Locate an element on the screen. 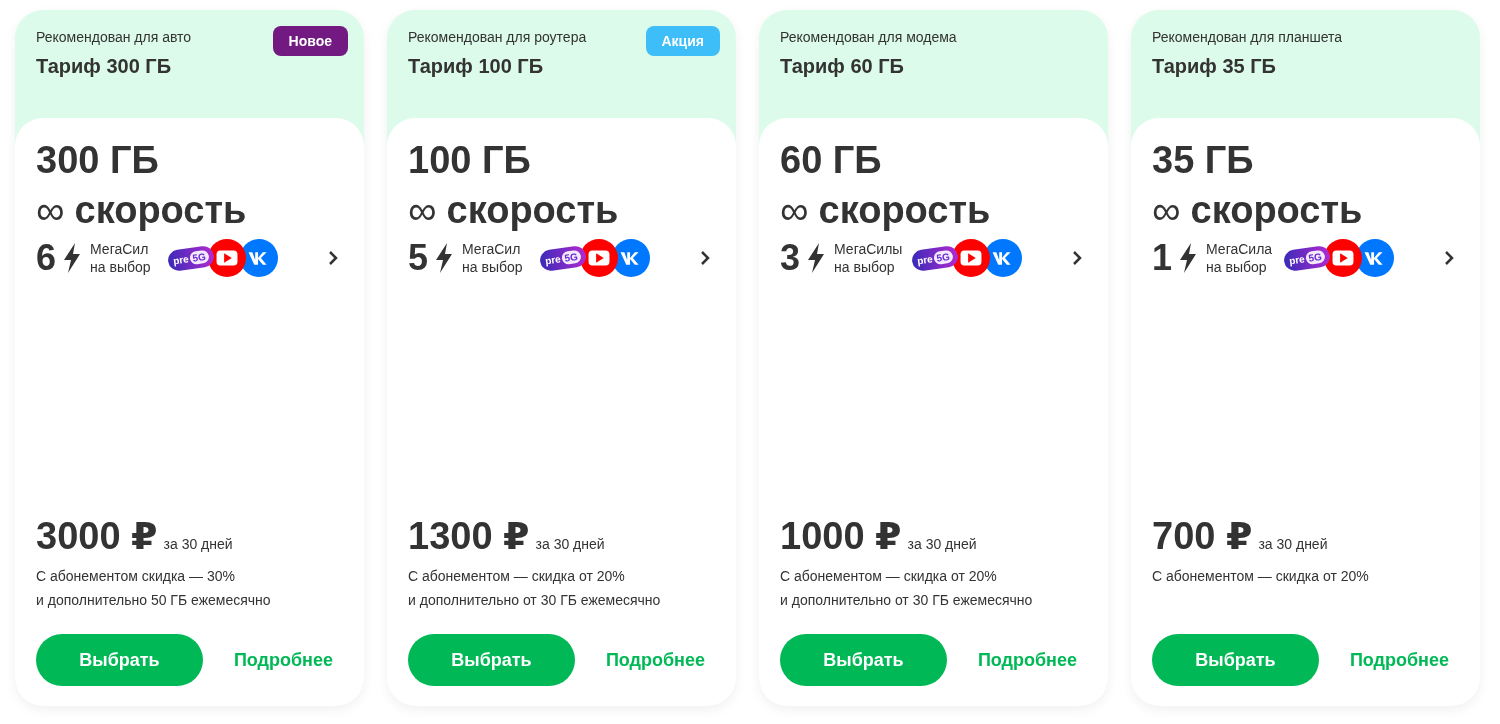 The image size is (1500, 724). price: 1300 ₽ is located at coordinates (469, 536).